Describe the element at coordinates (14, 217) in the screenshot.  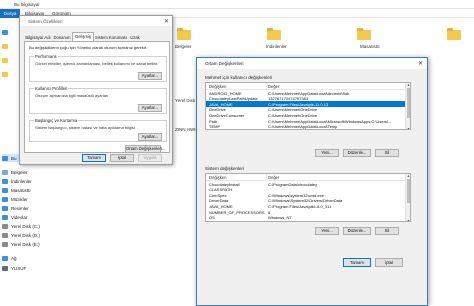
I see `nav-item-videos: Videolar` at that location.